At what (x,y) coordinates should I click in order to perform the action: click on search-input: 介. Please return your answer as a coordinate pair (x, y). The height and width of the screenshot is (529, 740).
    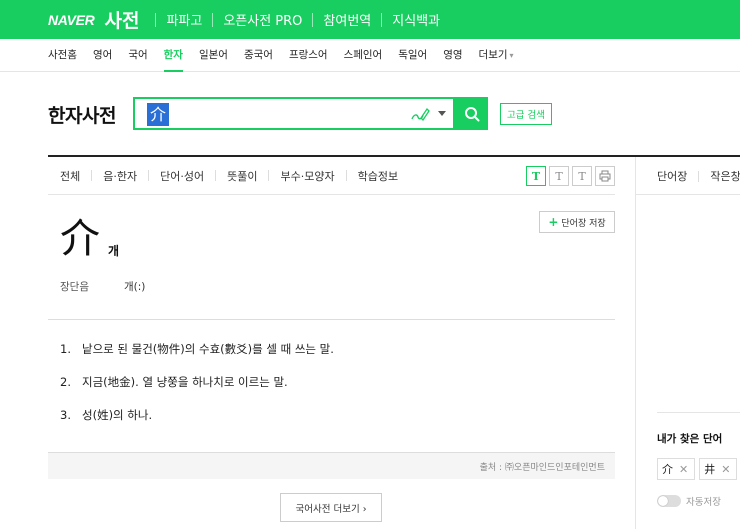
    Looking at the image, I should click on (294, 113).